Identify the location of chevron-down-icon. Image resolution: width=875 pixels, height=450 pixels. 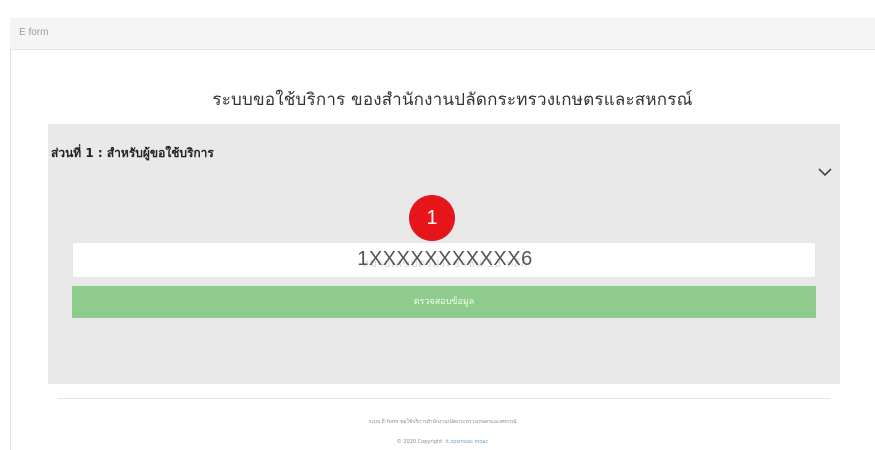
(825, 172).